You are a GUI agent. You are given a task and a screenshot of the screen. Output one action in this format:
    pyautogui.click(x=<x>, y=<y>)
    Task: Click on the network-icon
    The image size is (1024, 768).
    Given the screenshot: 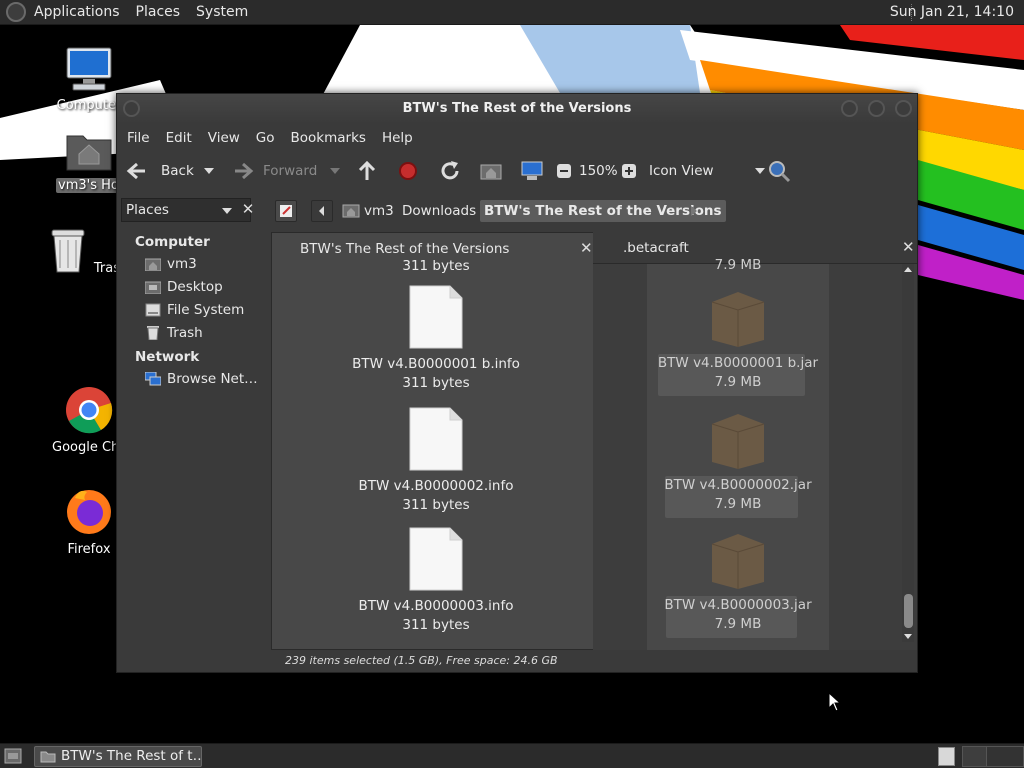 What is the action you would take?
    pyautogui.click(x=153, y=379)
    